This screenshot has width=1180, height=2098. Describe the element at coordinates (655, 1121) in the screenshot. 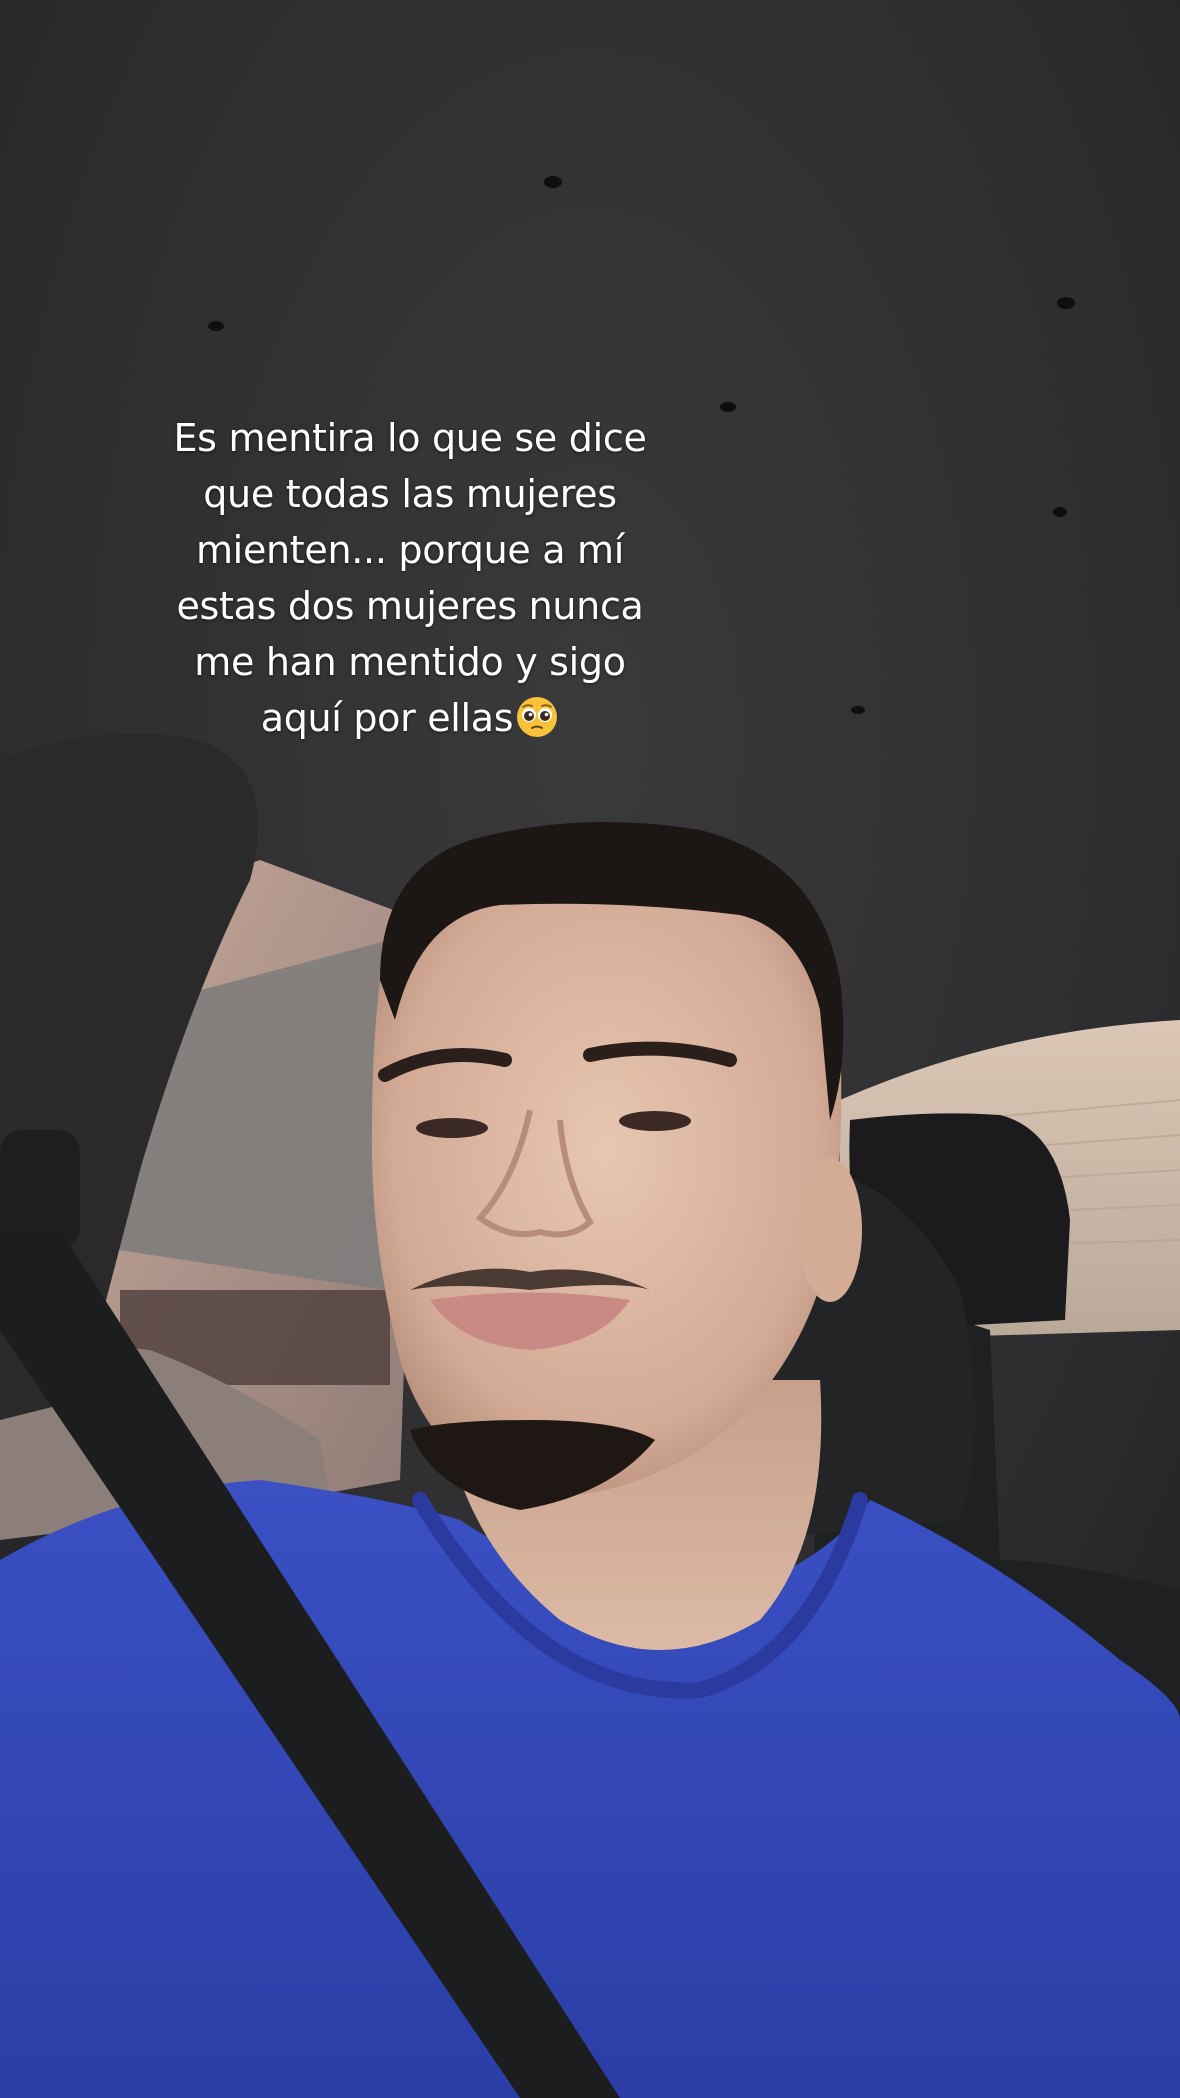

I see `right-eye` at that location.